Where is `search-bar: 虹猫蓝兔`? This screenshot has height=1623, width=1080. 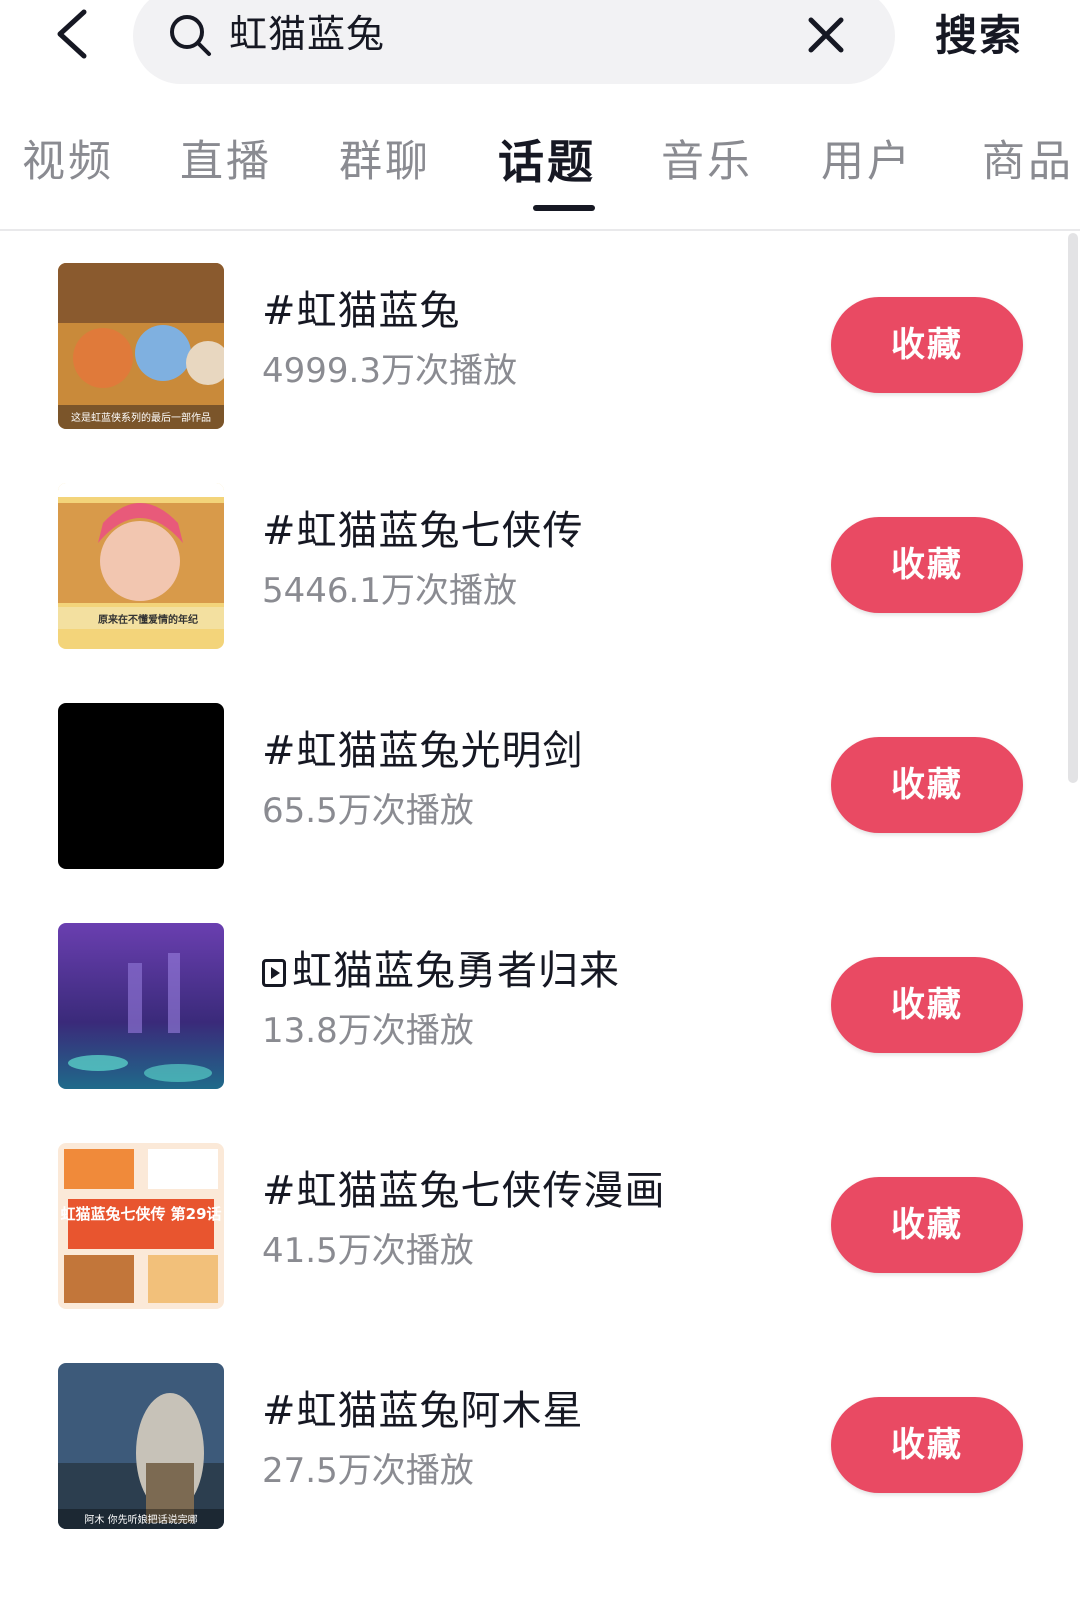
search-bar: 虹猫蓝兔 is located at coordinates (514, 42).